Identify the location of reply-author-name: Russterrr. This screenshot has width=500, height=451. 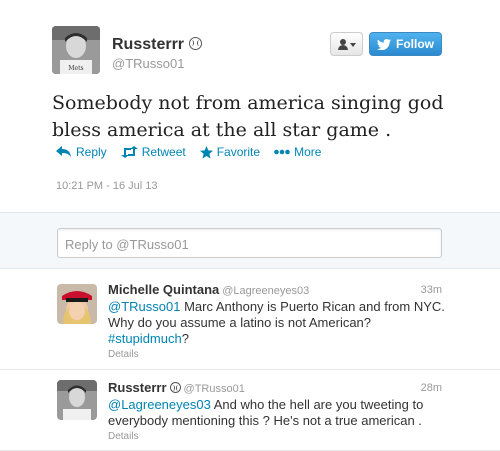
(137, 387).